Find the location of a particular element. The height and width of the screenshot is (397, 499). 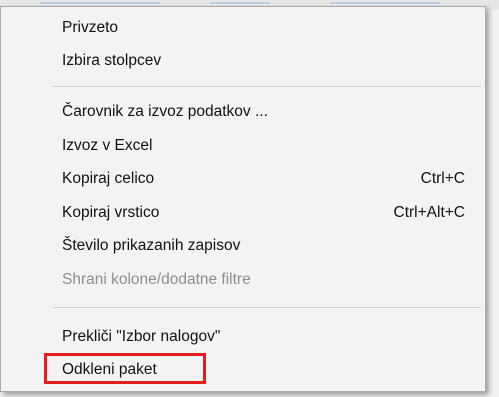

menu-item-izvoz-excel: Izvoz v Excel is located at coordinates (243, 145).